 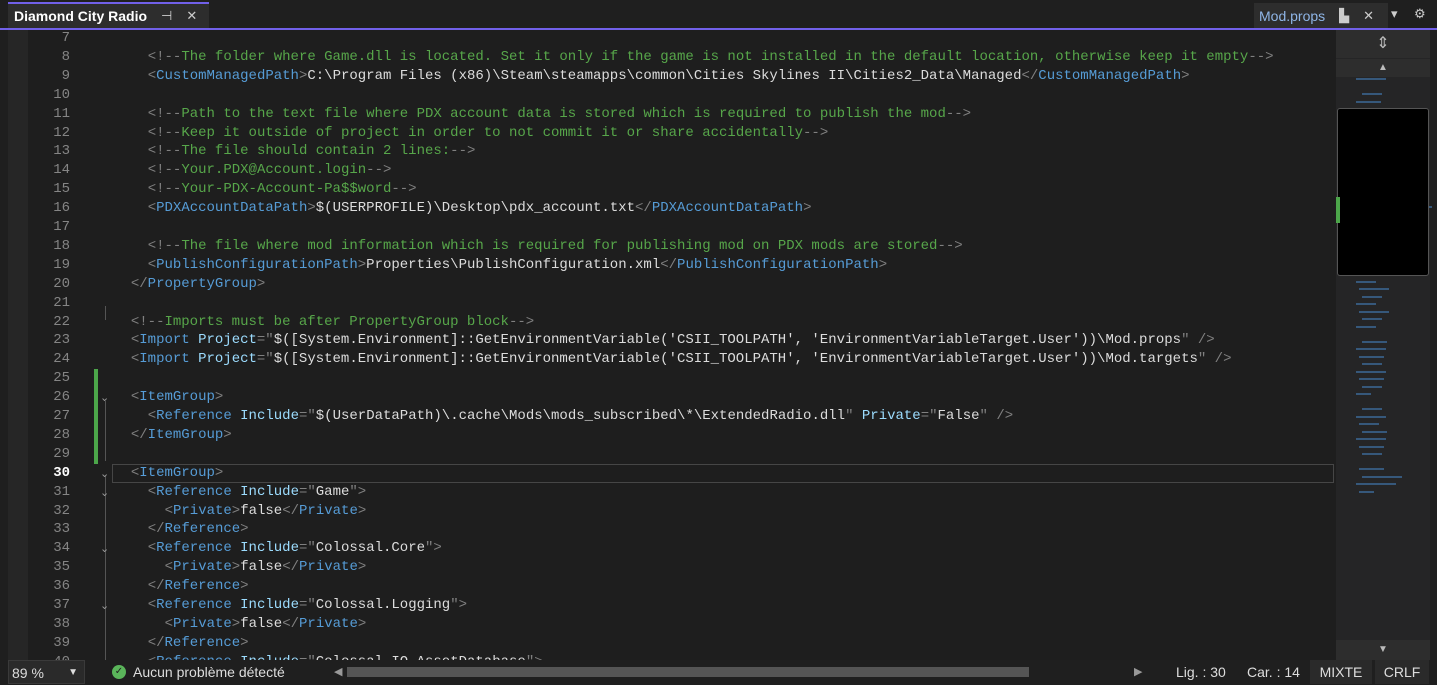 What do you see at coordinates (338, 672) in the screenshot?
I see `scroll-left-icon: ◀` at bounding box center [338, 672].